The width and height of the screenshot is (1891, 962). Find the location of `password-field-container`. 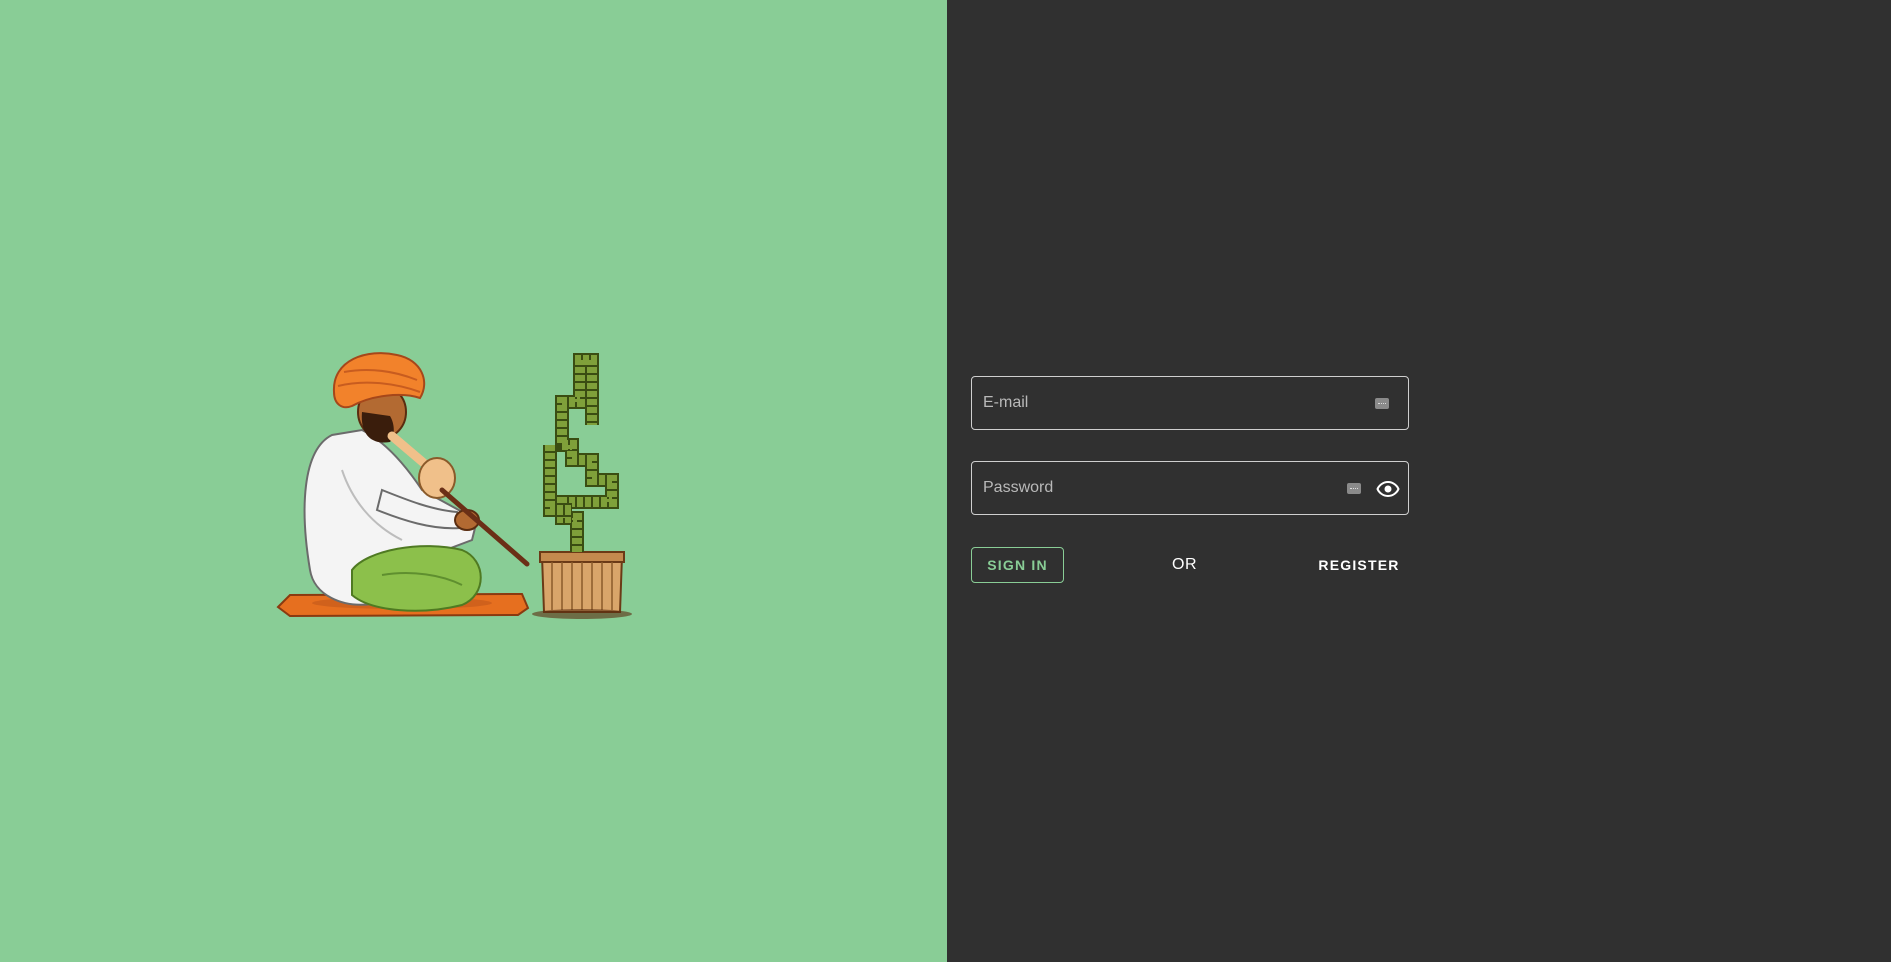

password-field-container is located at coordinates (1190, 488).